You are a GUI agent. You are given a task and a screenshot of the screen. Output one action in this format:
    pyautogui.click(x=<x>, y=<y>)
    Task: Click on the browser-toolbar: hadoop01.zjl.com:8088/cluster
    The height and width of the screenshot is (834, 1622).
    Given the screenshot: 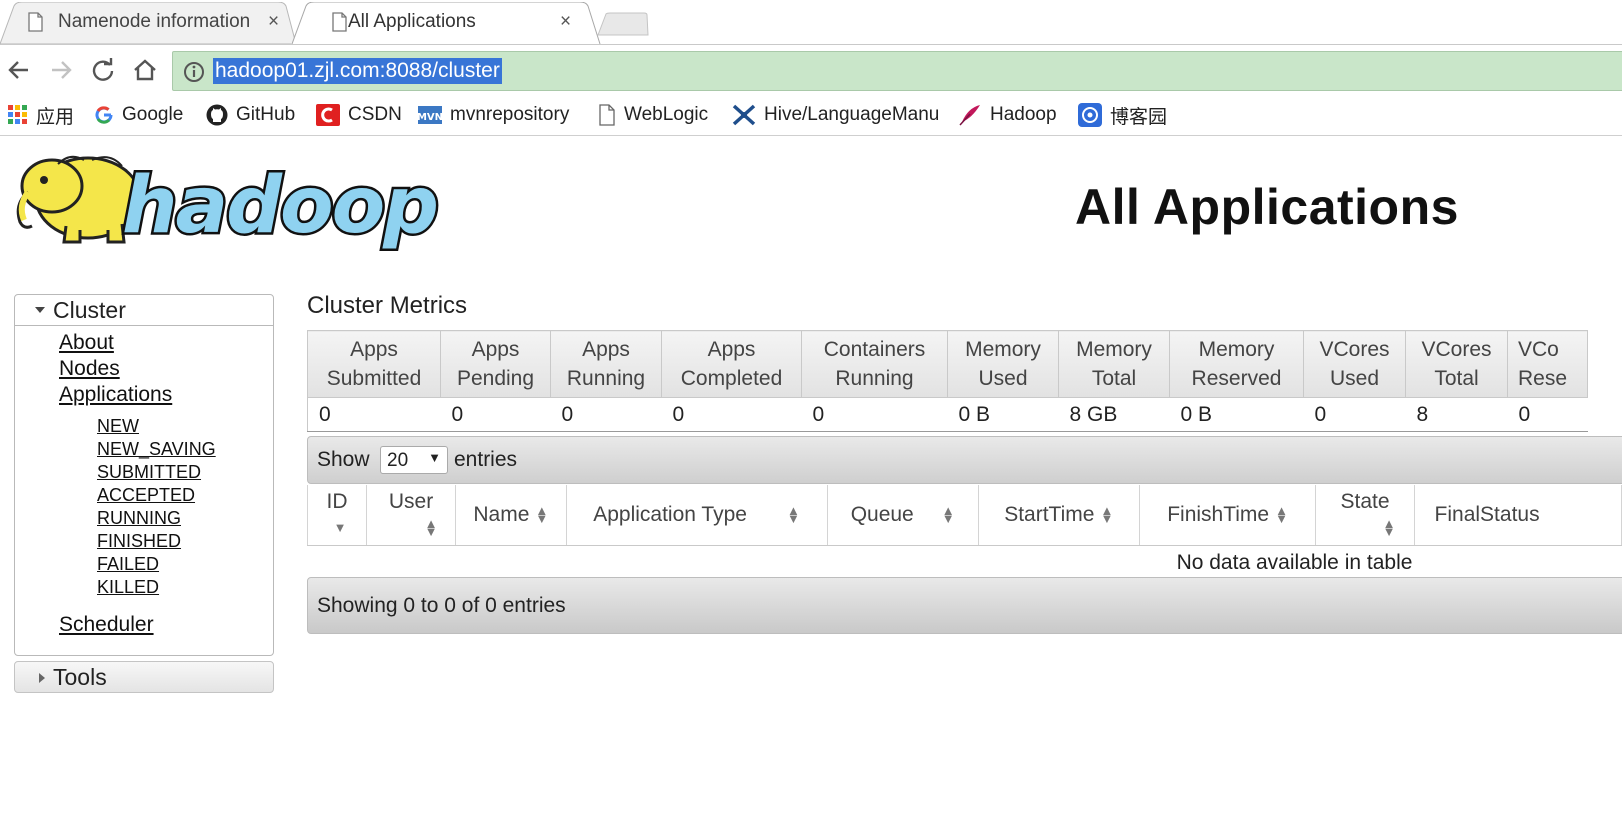 What is the action you would take?
    pyautogui.click(x=811, y=69)
    